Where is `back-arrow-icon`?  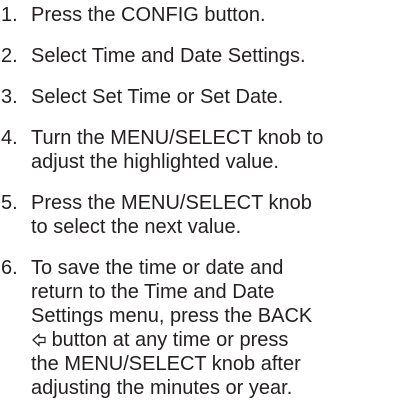
back-arrow-icon is located at coordinates (39, 338).